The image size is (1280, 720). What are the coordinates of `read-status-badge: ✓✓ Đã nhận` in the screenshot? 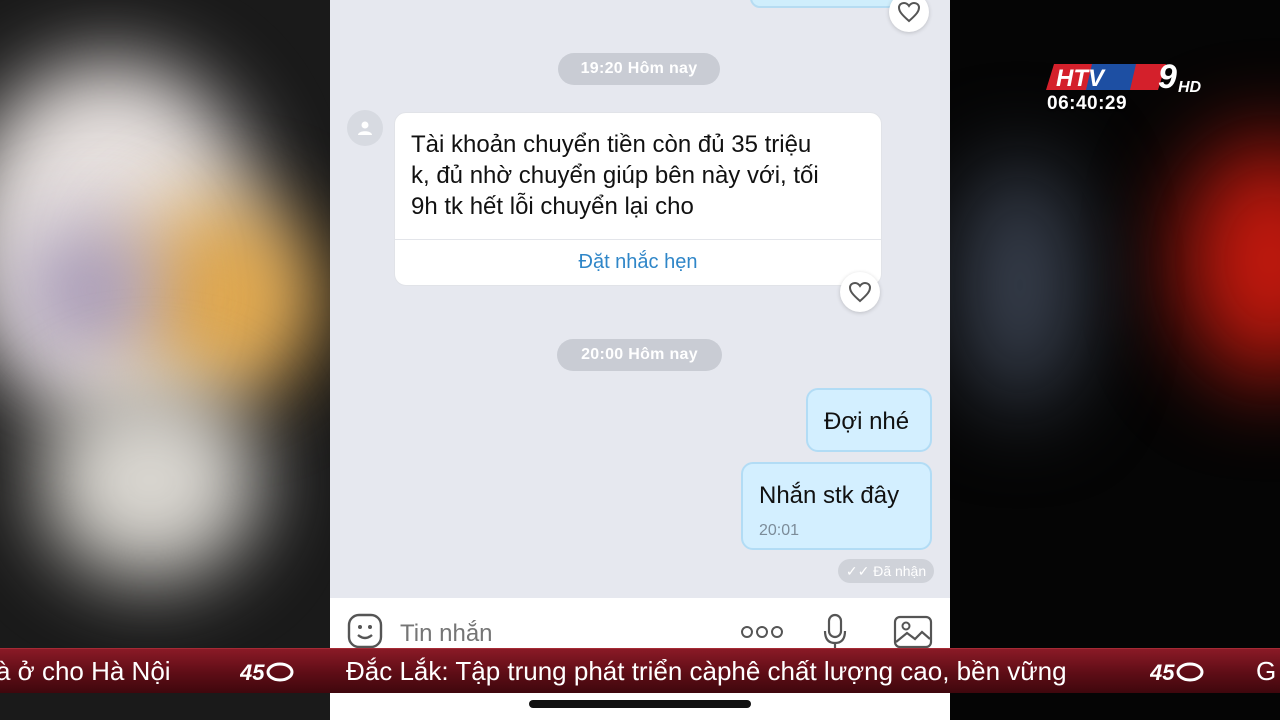 It's located at (886, 571).